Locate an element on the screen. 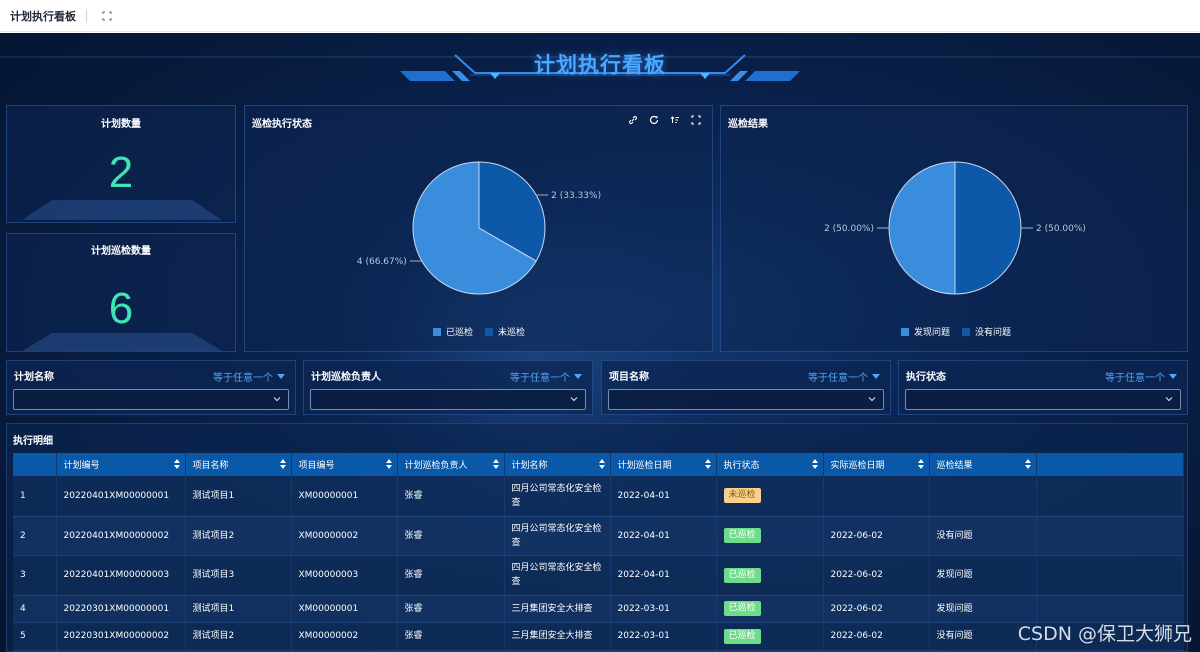 This screenshot has height=652, width=1200. cell-plan-no: 20220401XM00000003 is located at coordinates (121, 575).